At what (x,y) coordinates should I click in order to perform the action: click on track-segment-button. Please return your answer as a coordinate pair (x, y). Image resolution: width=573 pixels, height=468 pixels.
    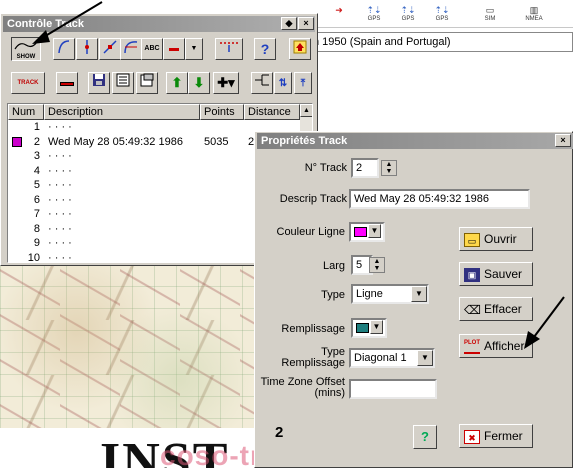
    Looking at the image, I should click on (229, 49).